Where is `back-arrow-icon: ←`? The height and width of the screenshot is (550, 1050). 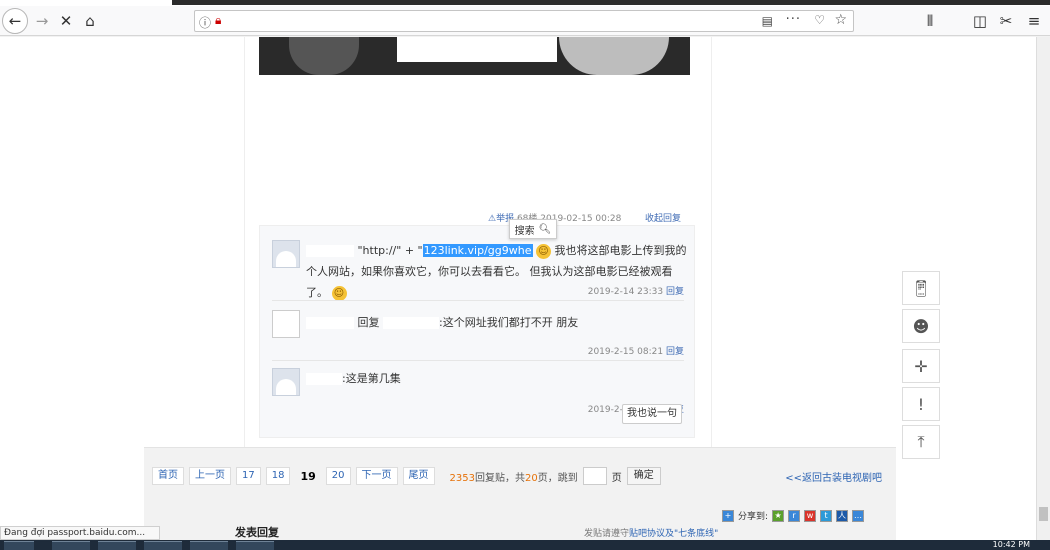
back-arrow-icon: ← is located at coordinates (15, 21).